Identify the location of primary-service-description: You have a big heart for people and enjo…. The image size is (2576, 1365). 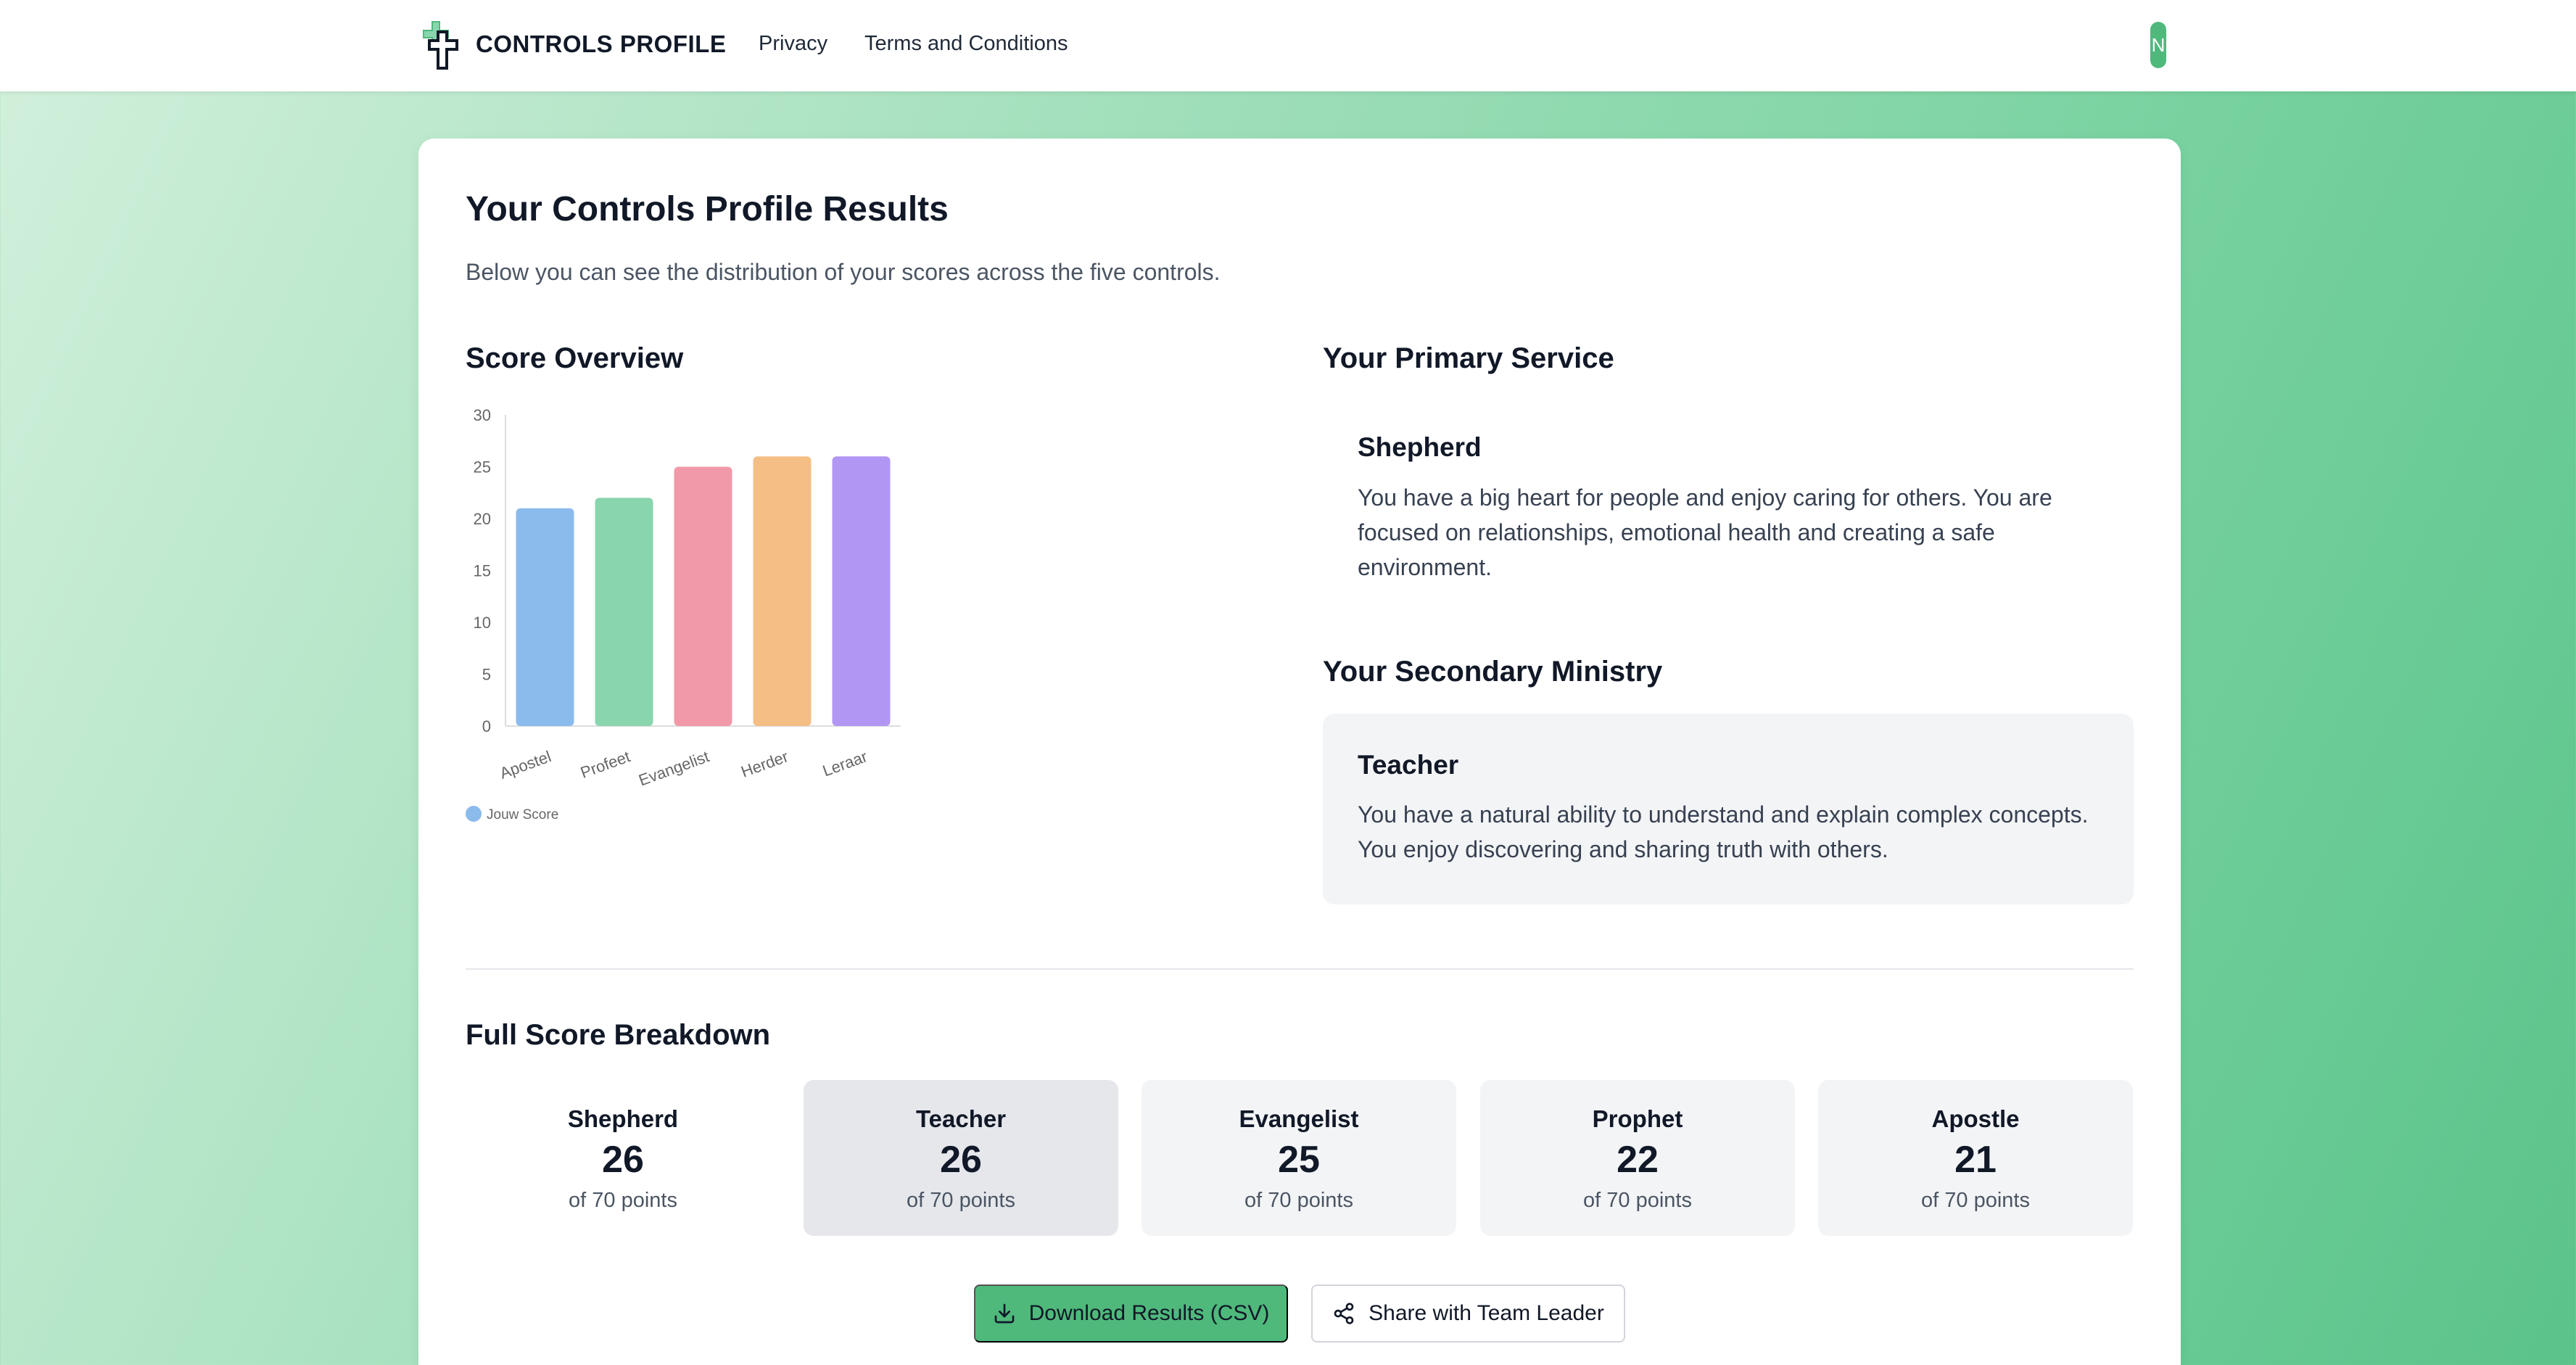
(1705, 532).